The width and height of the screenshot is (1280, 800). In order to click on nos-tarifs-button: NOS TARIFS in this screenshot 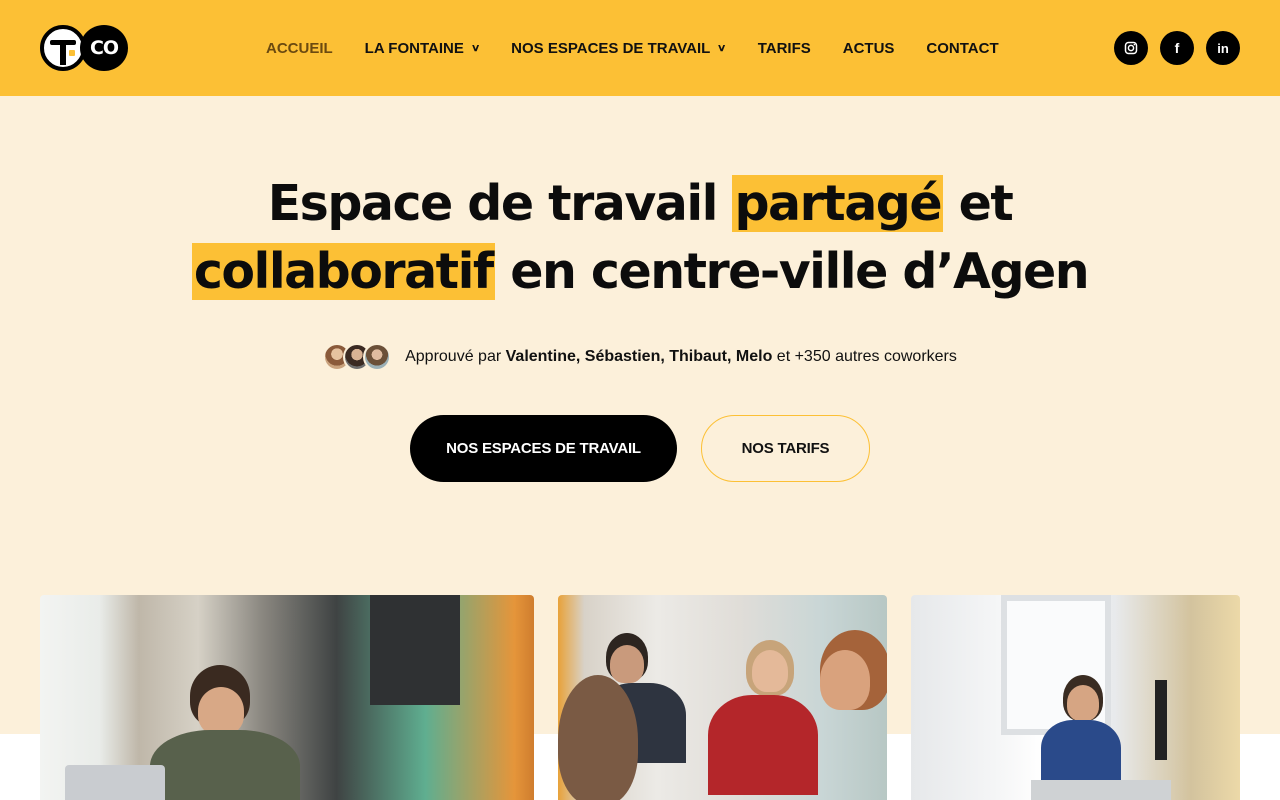, I will do `click(785, 448)`.